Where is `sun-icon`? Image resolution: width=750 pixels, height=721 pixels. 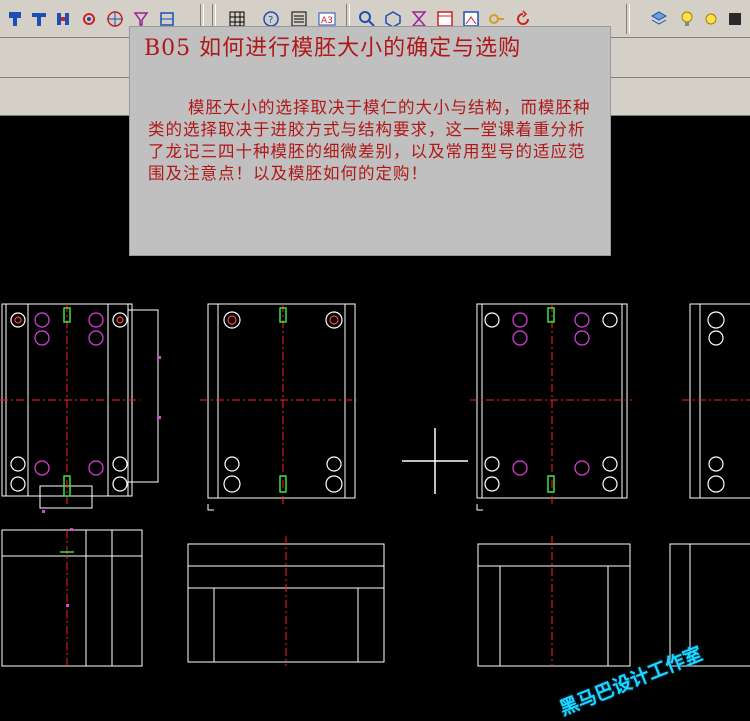 sun-icon is located at coordinates (711, 19).